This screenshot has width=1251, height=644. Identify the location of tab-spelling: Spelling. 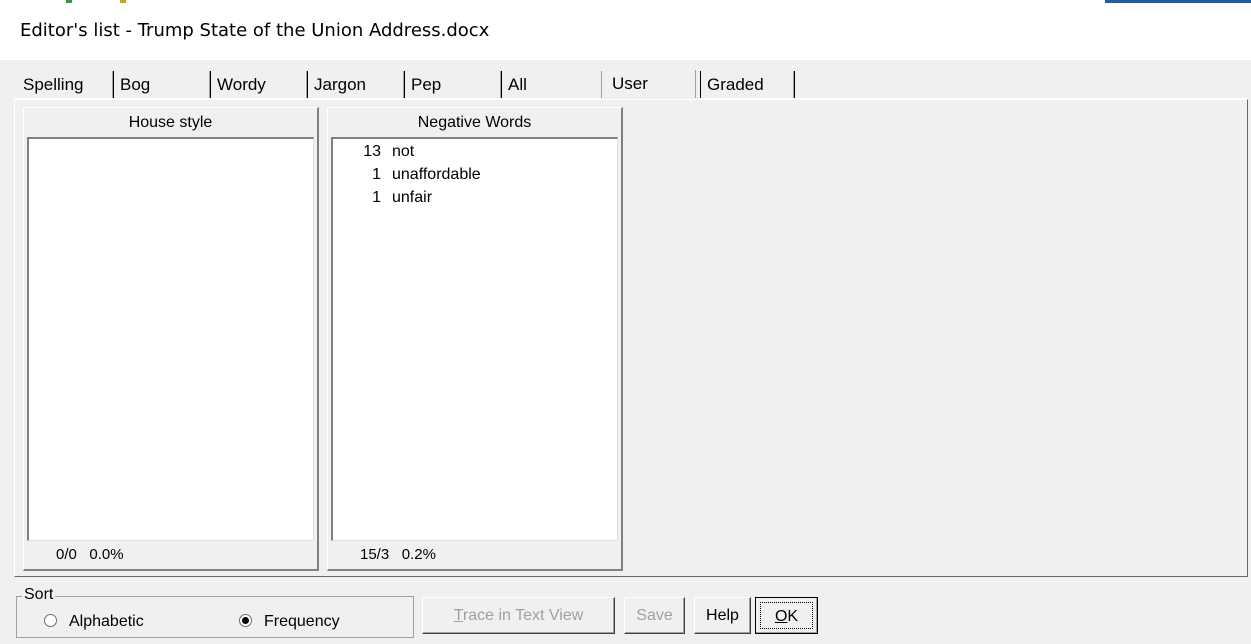
(65, 85).